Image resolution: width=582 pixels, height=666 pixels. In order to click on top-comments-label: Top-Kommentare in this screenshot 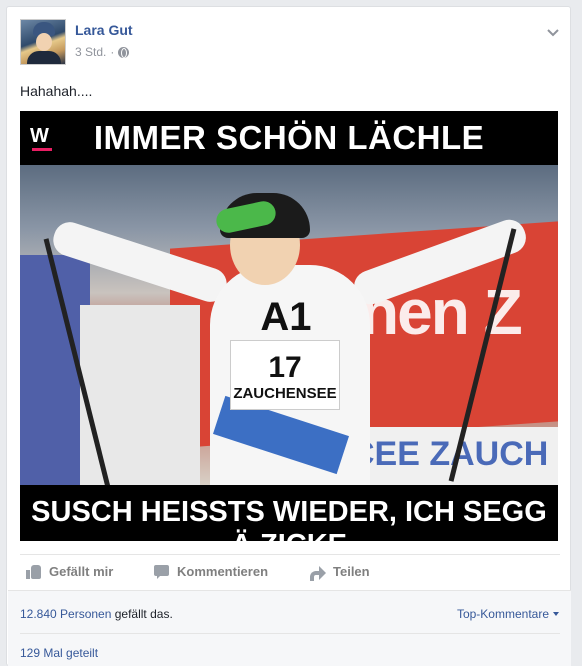, I will do `click(502, 614)`.